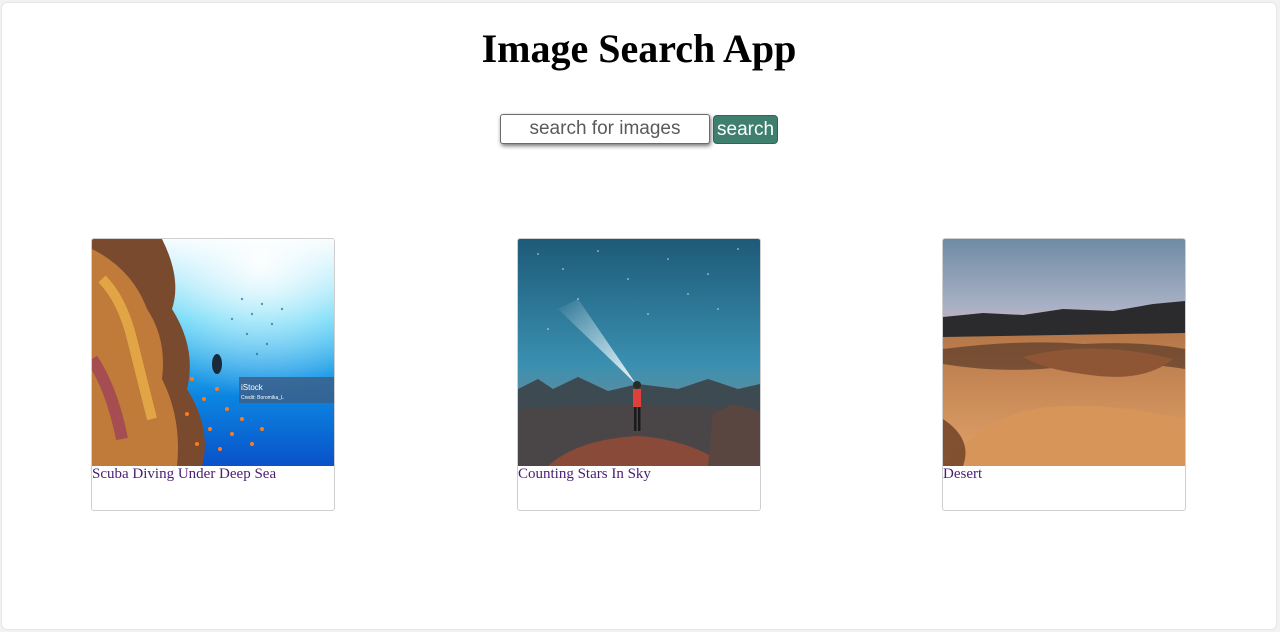 This screenshot has width=1280, height=632. I want to click on result-caption-link: Scuba Diving Under Deep Sea, so click(213, 474).